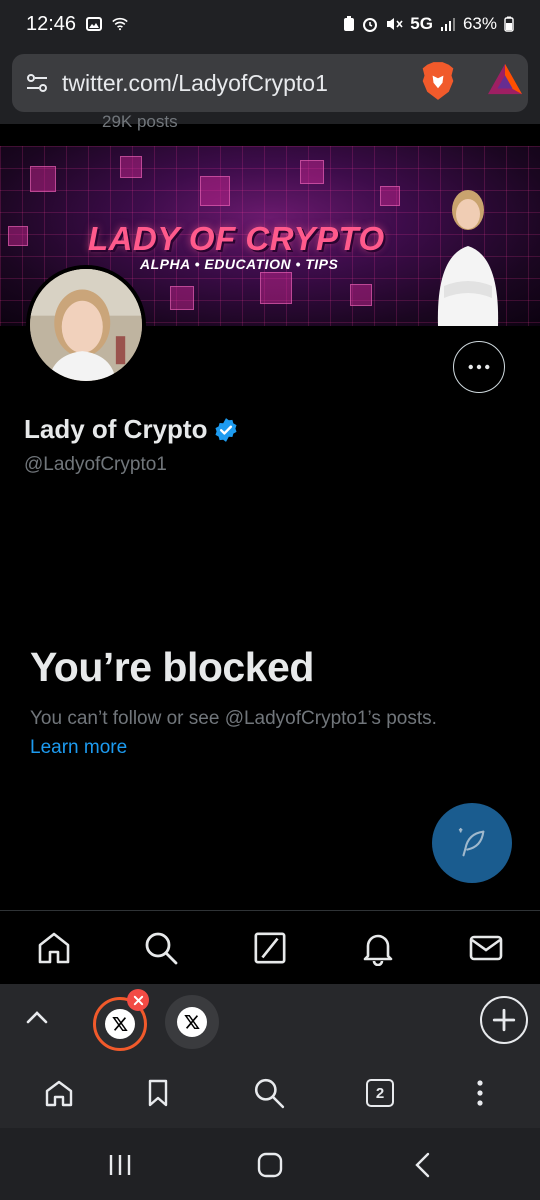 The image size is (540, 1200). Describe the element at coordinates (505, 79) in the screenshot. I see `brave-rewards-icon` at that location.